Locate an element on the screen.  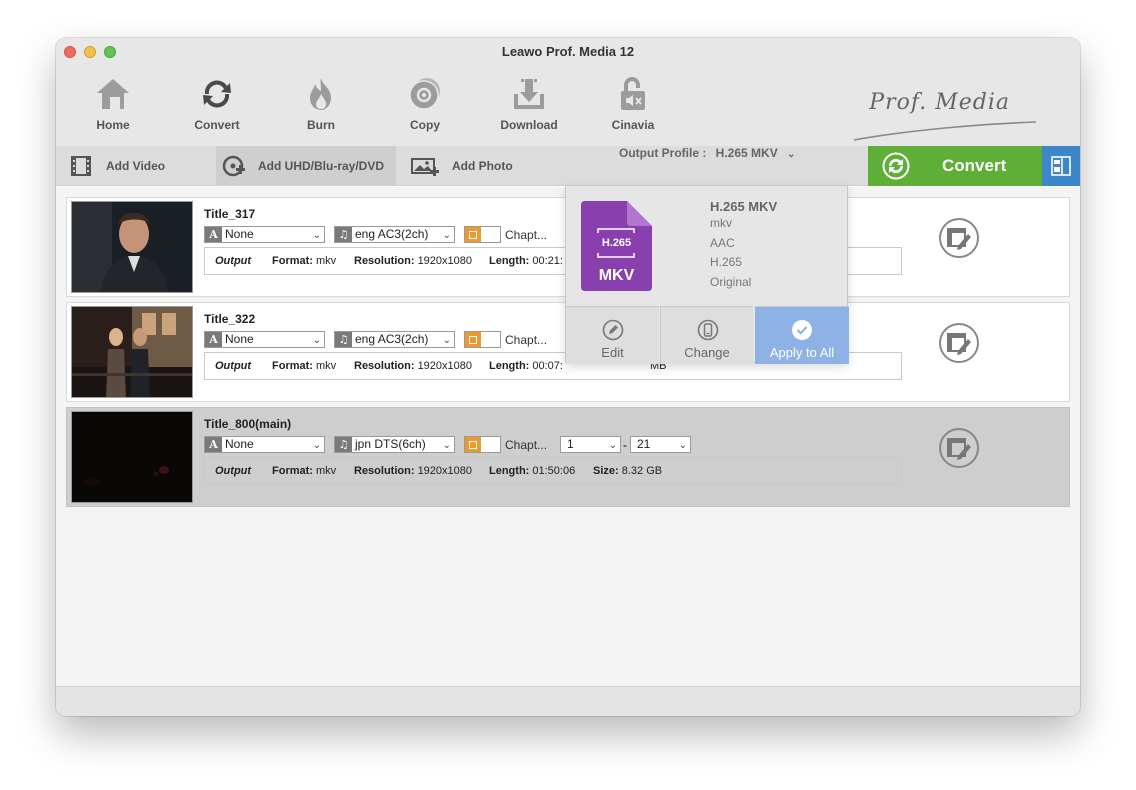
output-profile-label: Output Profile : is located at coordinates (663, 153).